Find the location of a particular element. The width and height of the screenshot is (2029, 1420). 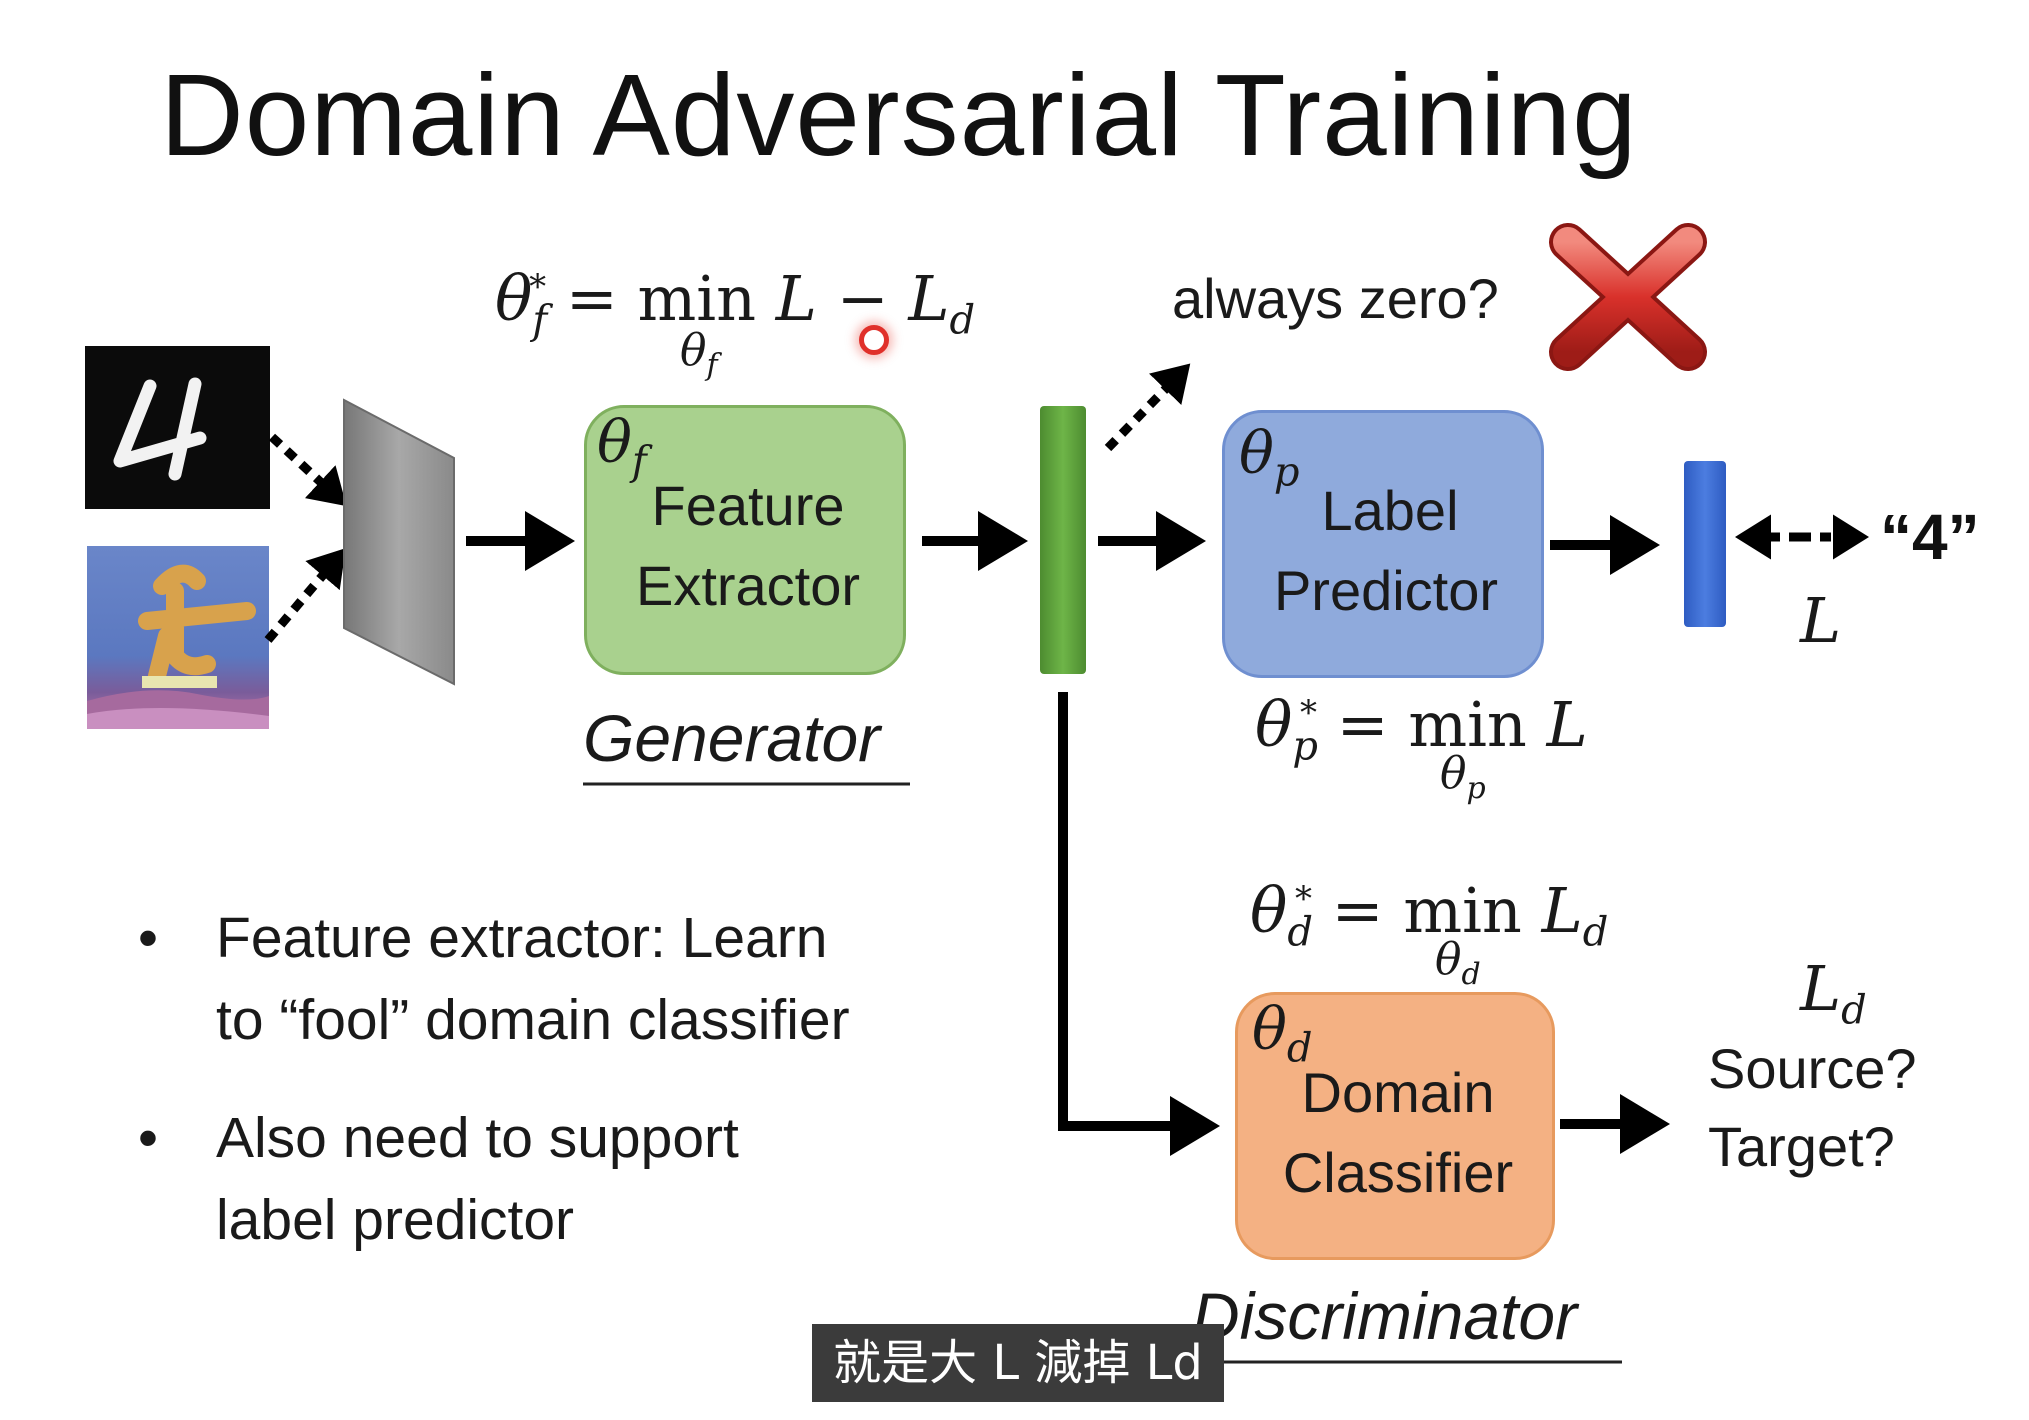

domain-classifier-box: θd Domain Classifier is located at coordinates (1395, 1126).